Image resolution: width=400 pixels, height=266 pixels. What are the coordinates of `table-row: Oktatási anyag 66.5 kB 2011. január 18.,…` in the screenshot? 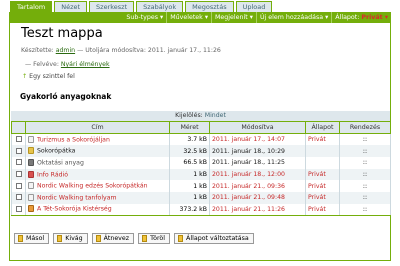 It's located at (201, 162).